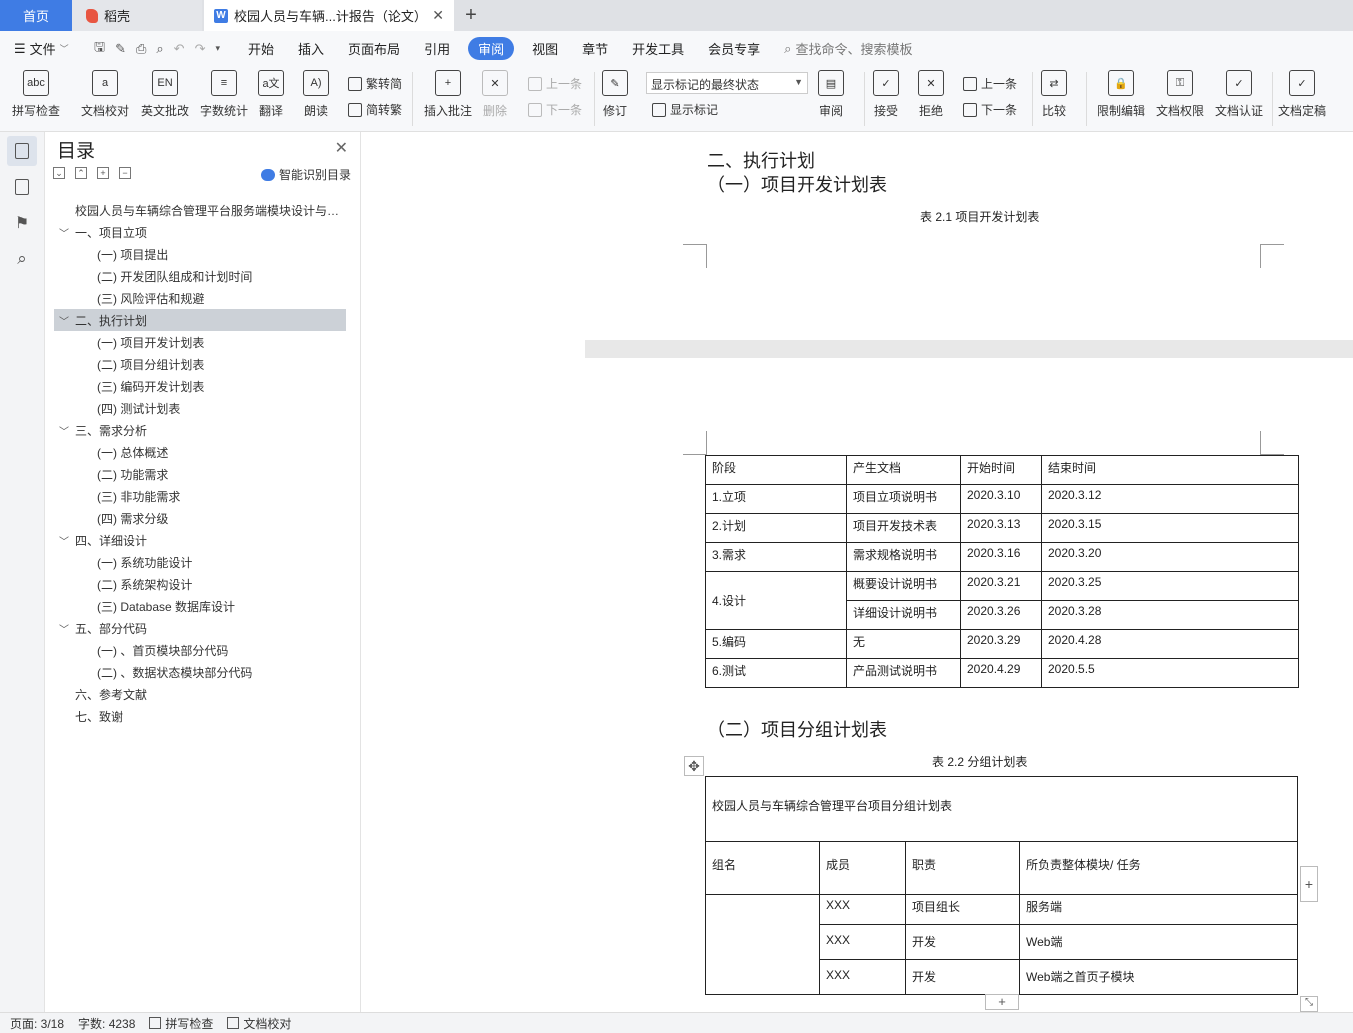 This screenshot has height=1033, width=1353. I want to click on doc-final-button: ✓ 文档定稿, so click(1302, 94).